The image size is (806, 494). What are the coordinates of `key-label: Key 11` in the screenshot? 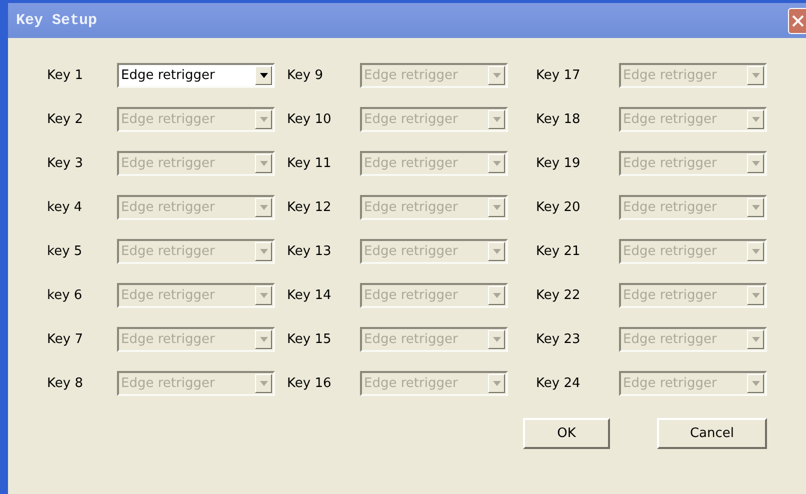 It's located at (309, 163).